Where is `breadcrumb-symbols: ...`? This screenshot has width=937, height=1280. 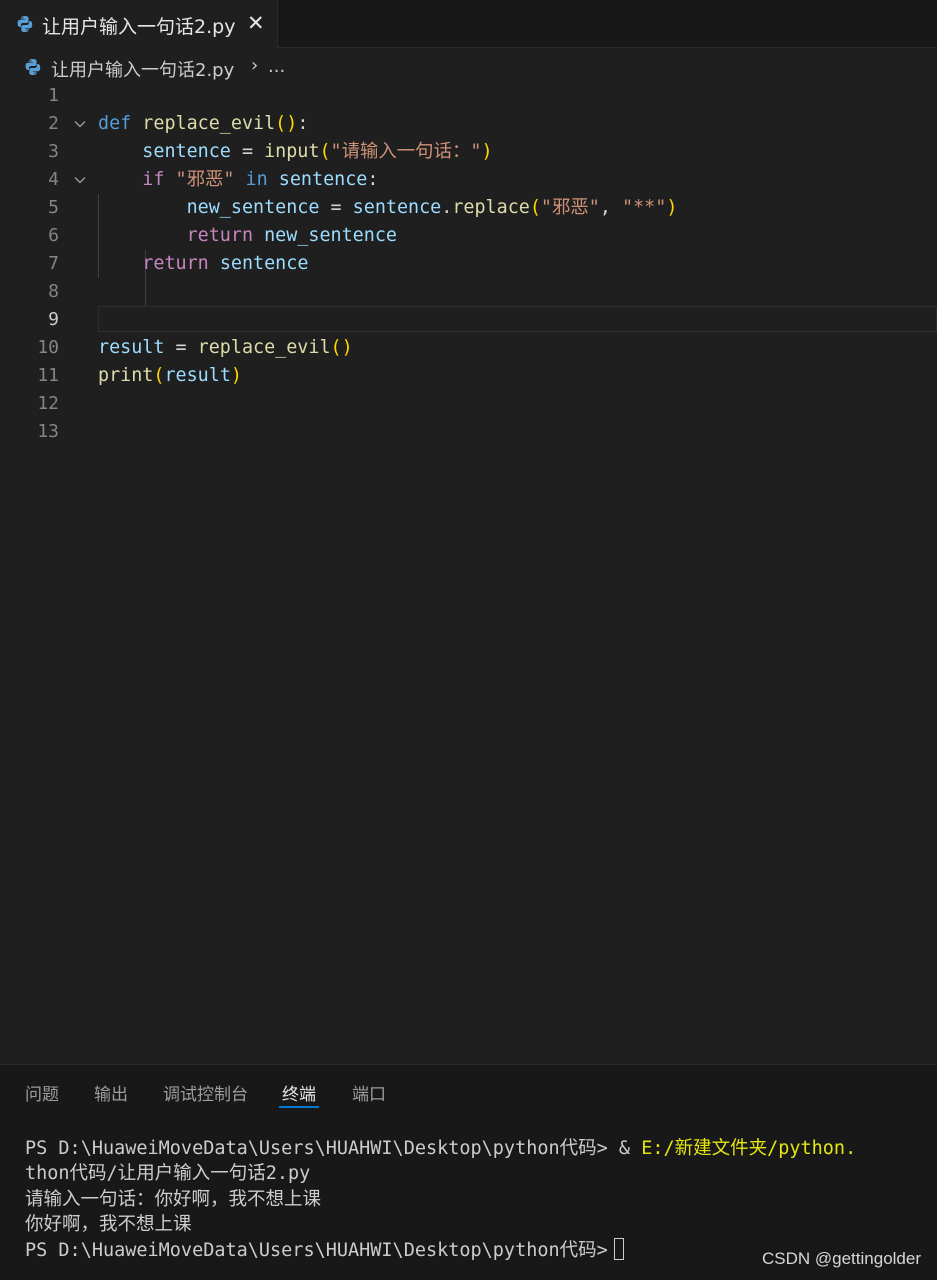
breadcrumb-symbols: ... is located at coordinates (276, 66).